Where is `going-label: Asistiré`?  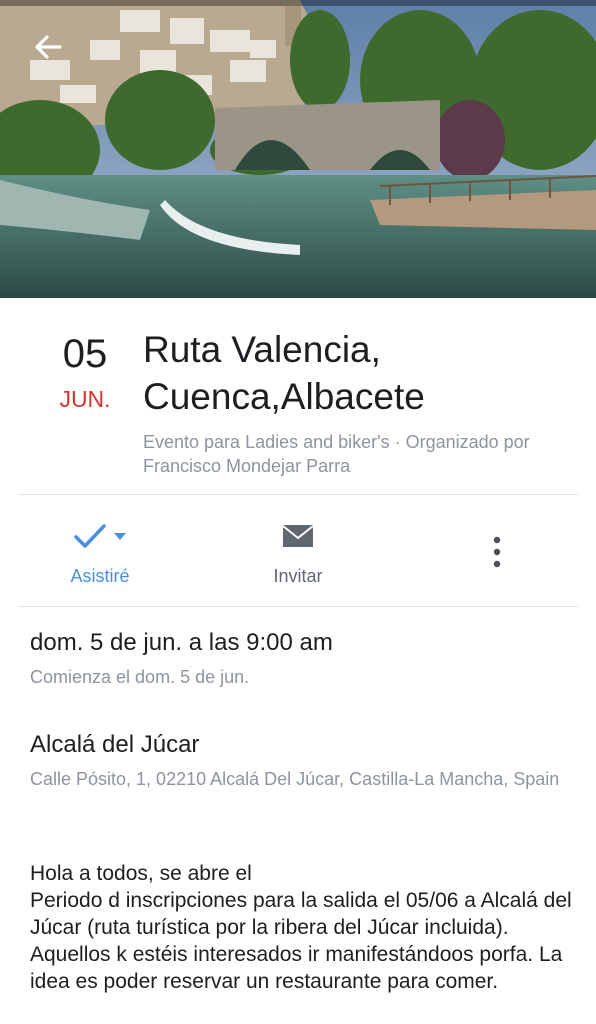 going-label: Asistiré is located at coordinates (100, 576).